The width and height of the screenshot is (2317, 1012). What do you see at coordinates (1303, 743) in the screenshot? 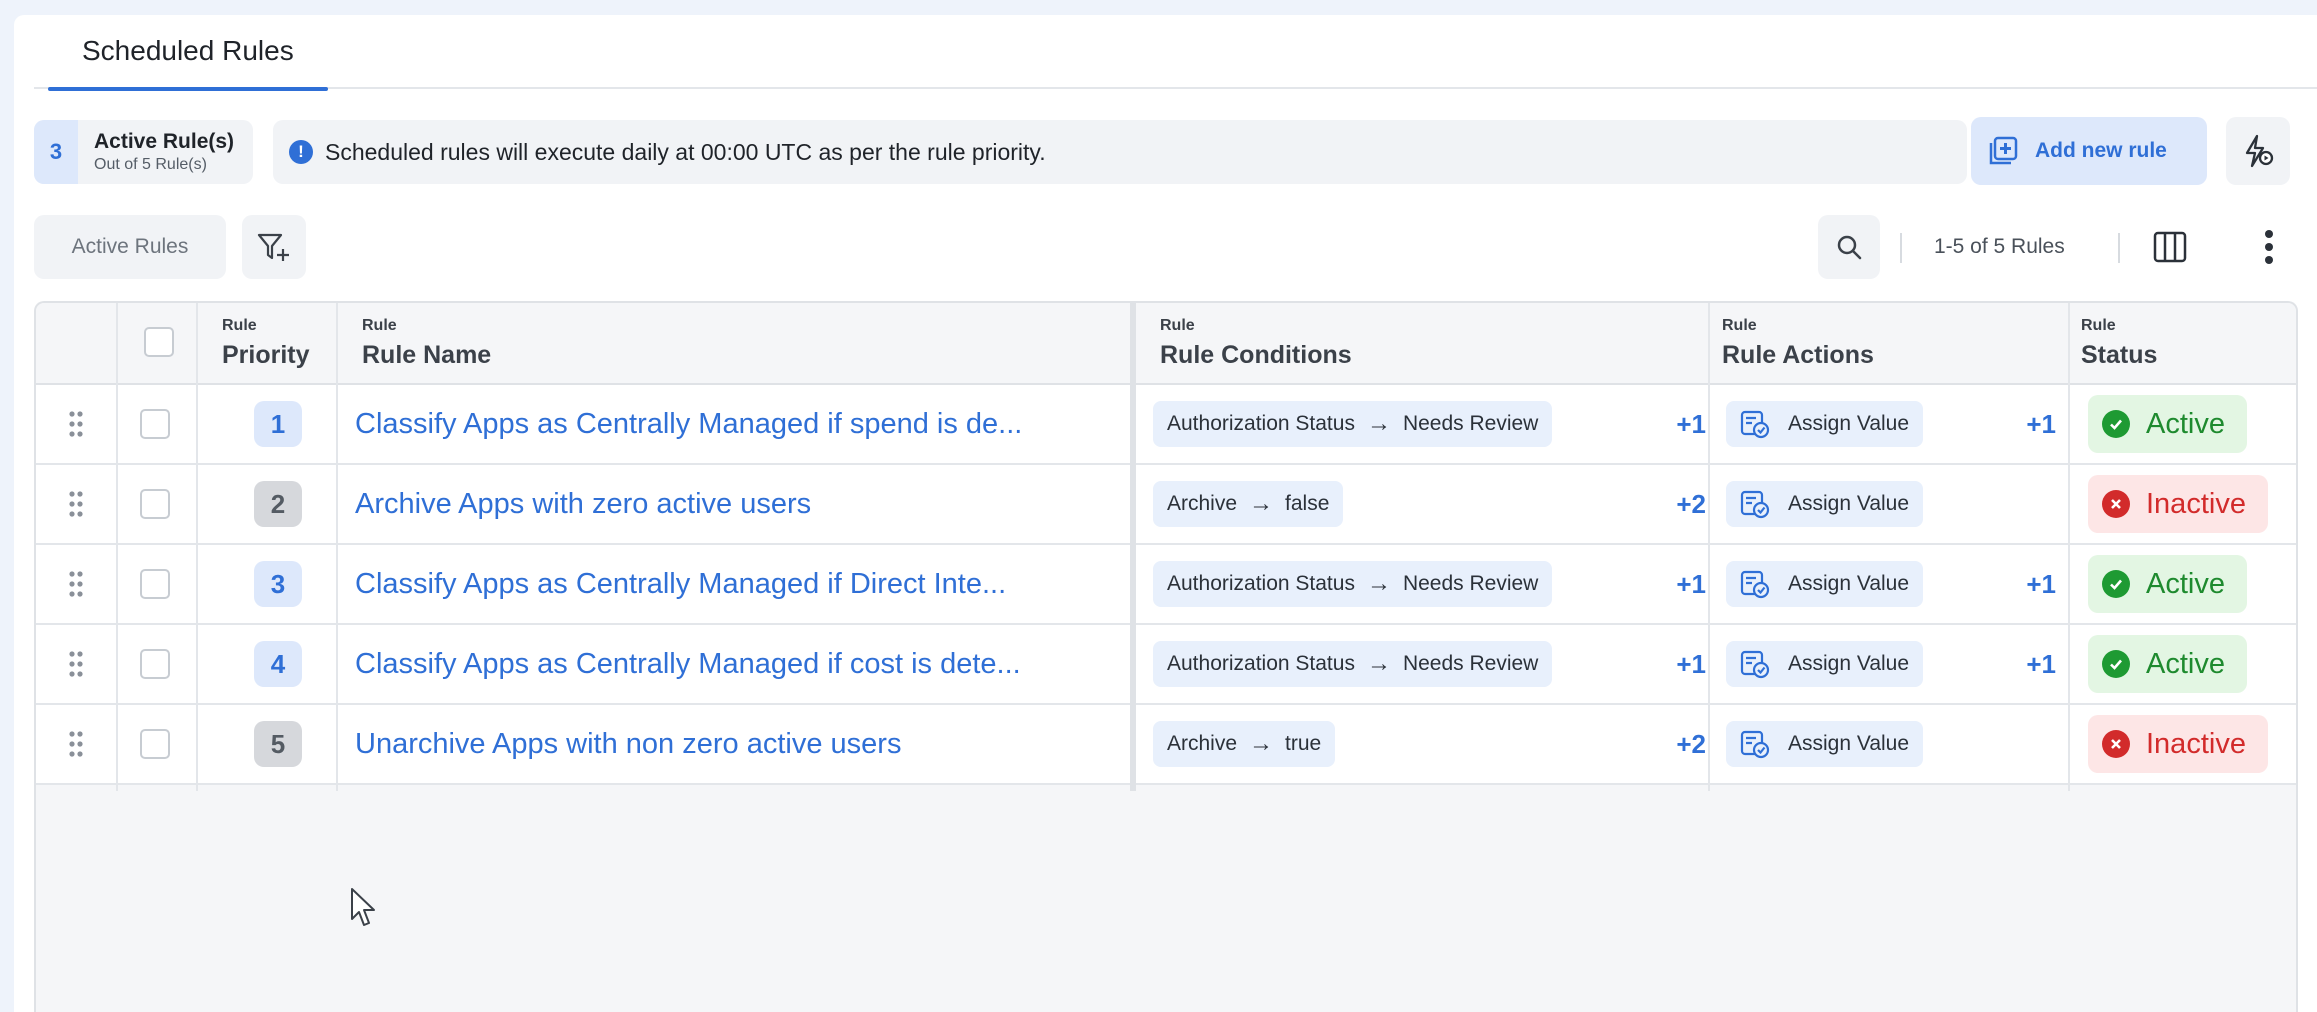
I see `condition-value: true` at bounding box center [1303, 743].